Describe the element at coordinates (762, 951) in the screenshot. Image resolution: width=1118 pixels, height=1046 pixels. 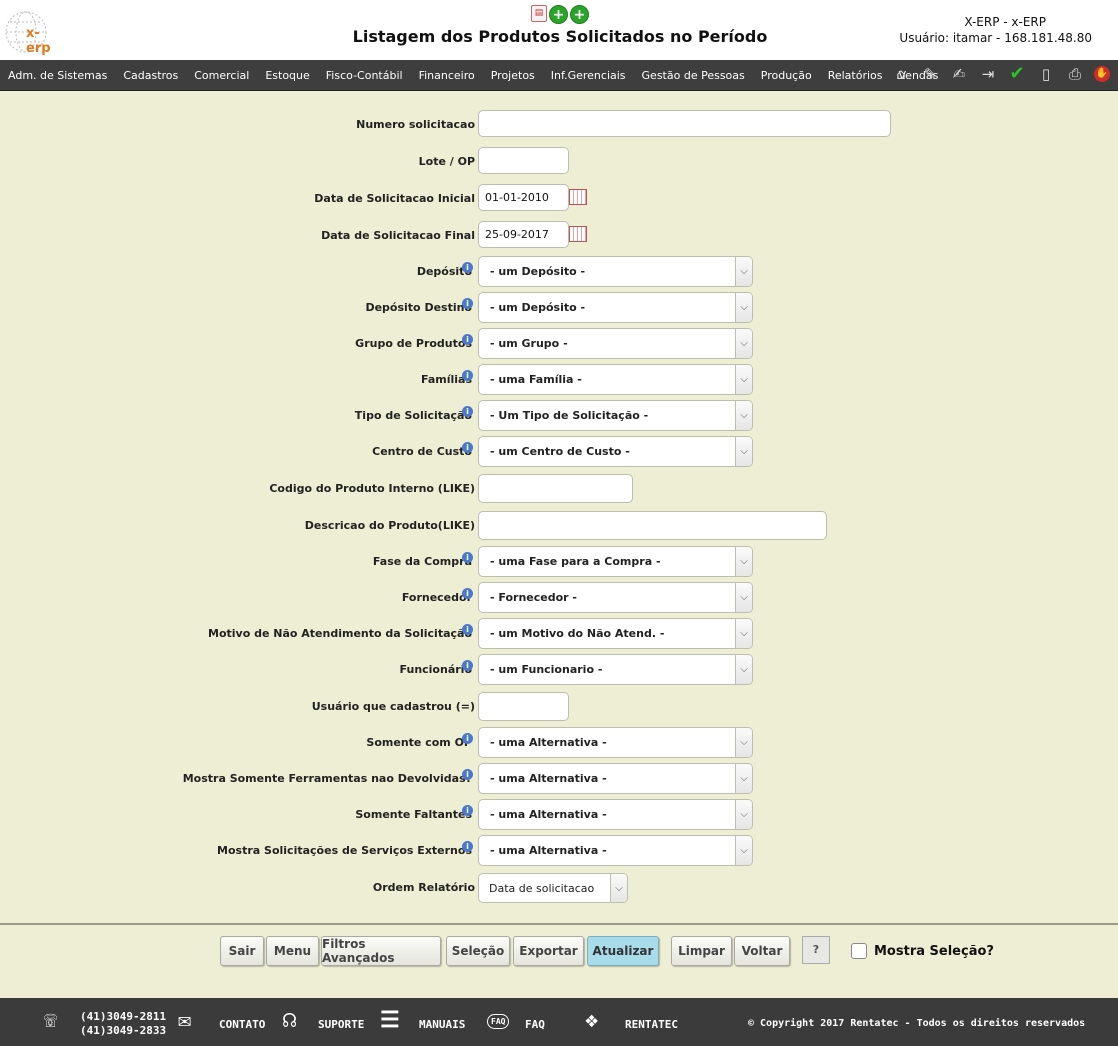
I see `voltar-button: Voltar` at that location.